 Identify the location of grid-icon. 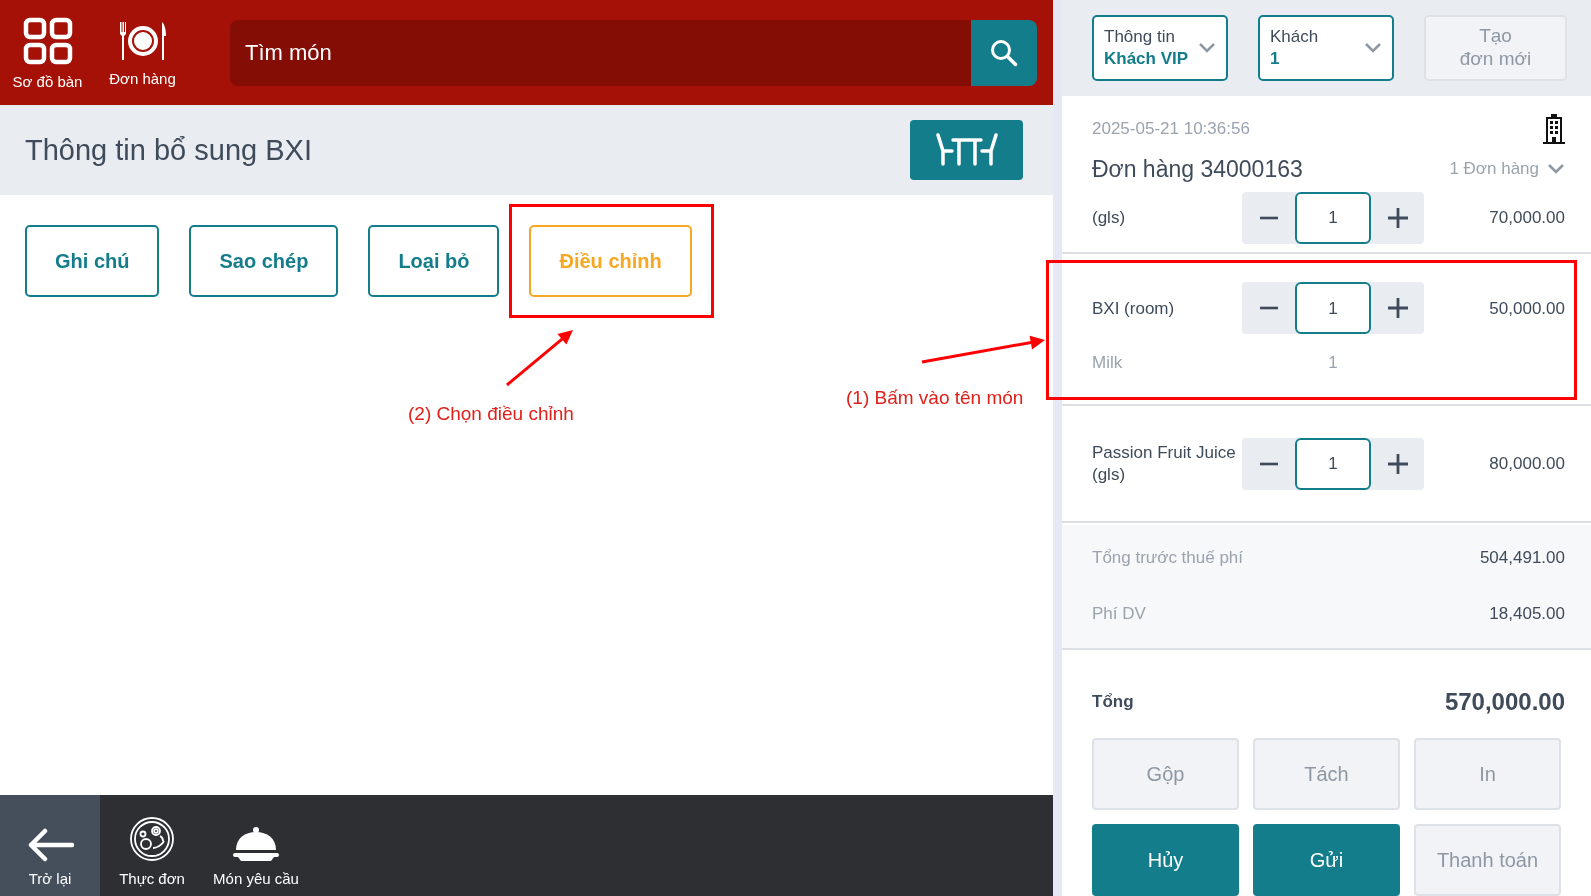
(47, 40).